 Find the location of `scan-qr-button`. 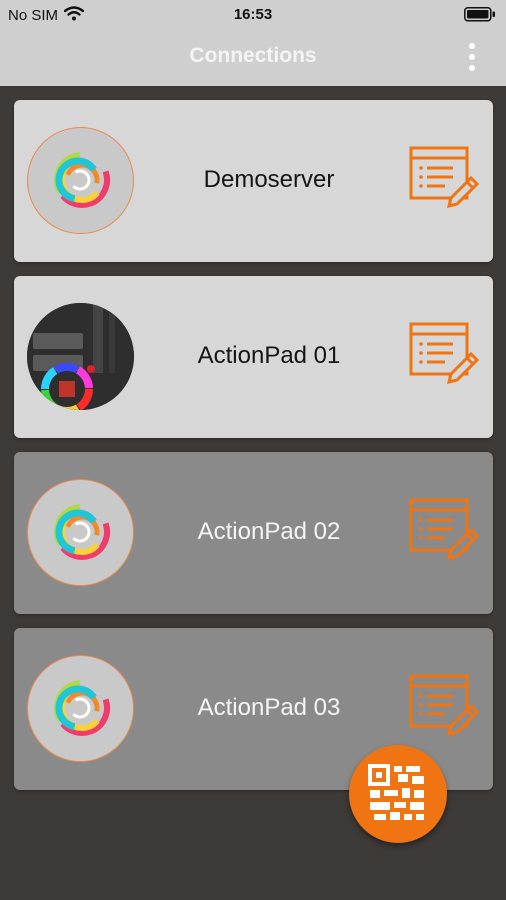

scan-qr-button is located at coordinates (398, 794).